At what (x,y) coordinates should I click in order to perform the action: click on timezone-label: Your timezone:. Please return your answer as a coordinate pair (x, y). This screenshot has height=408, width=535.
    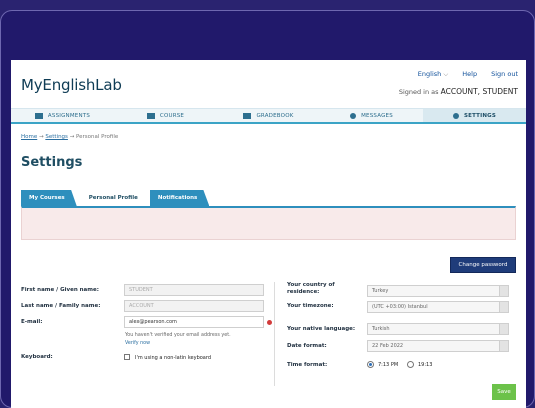
    Looking at the image, I should click on (310, 306).